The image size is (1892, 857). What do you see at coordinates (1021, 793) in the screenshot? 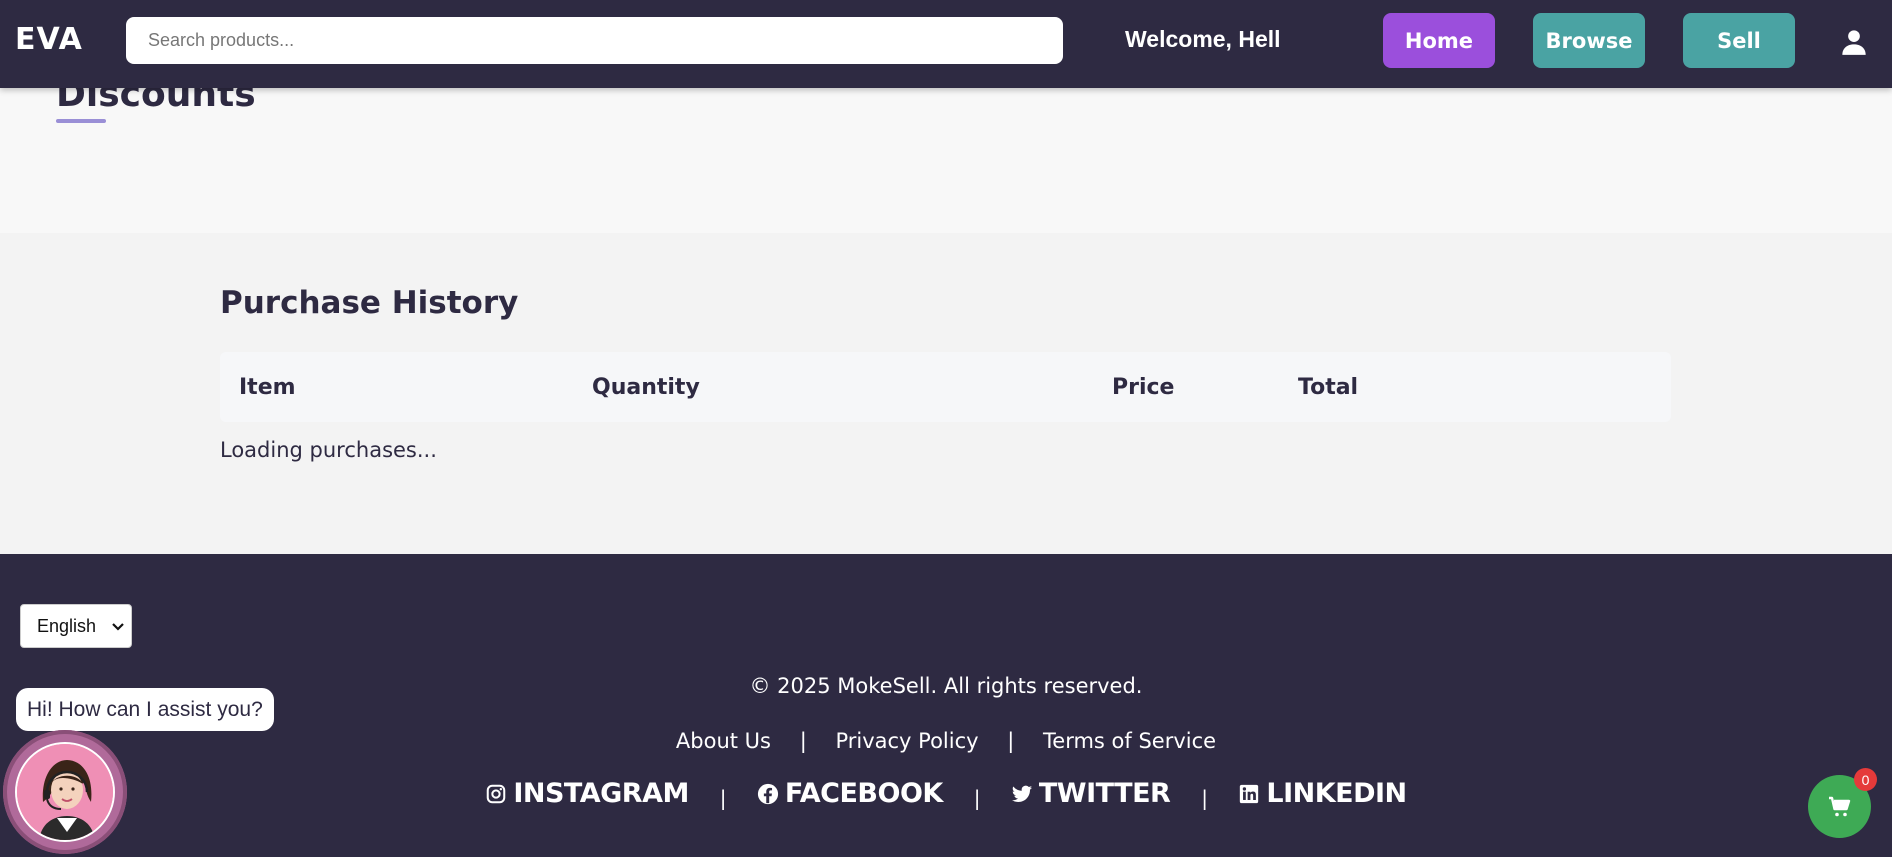
I see `twitter-icon` at bounding box center [1021, 793].